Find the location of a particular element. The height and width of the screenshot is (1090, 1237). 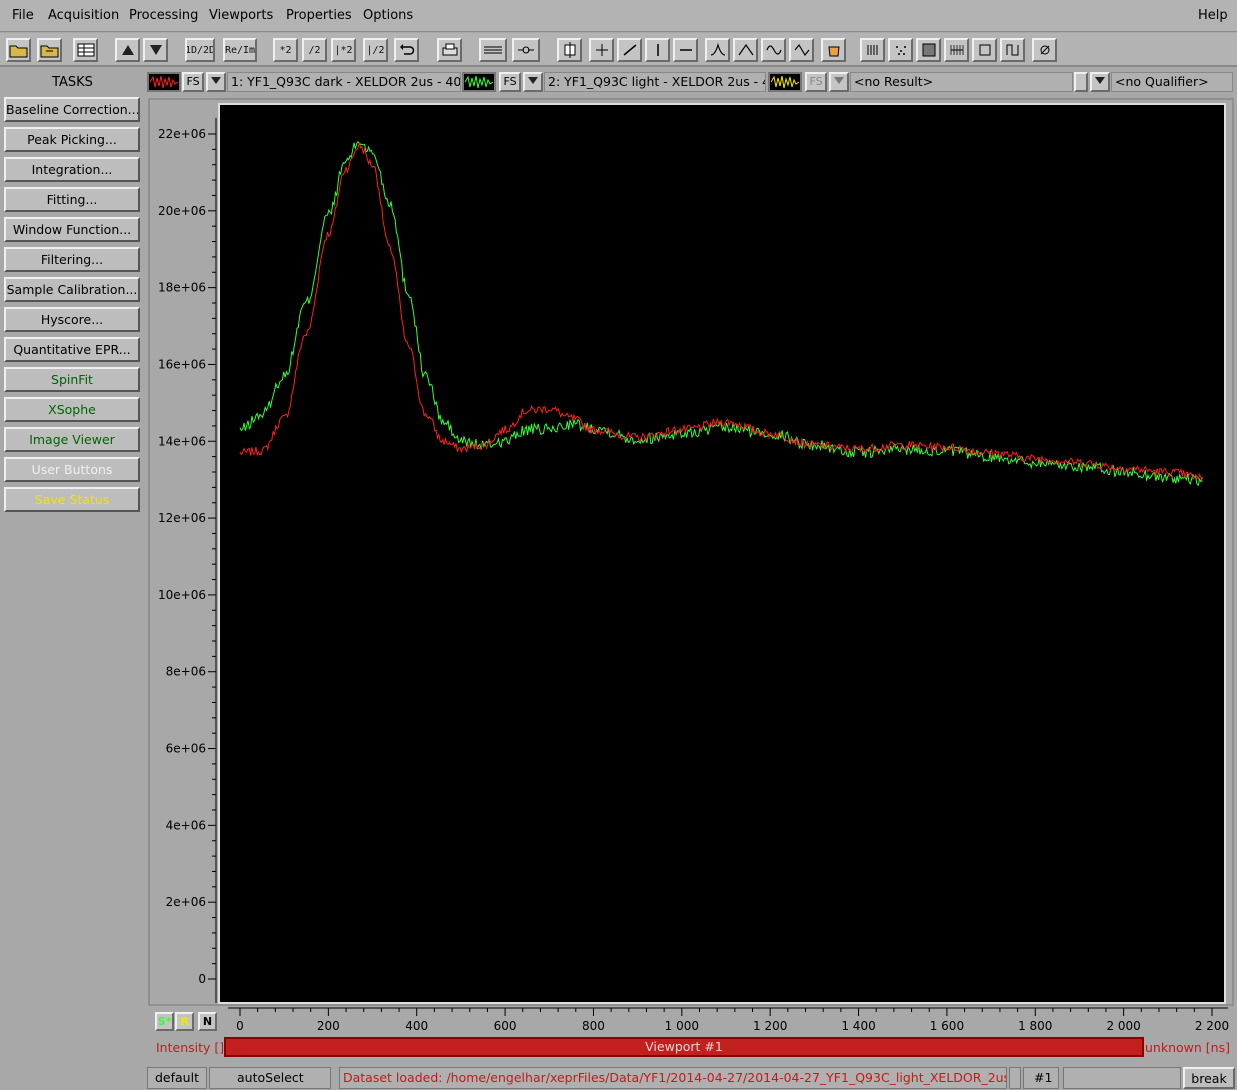

primary-dataset-label: 1: YF1_Q93C dark - XELDOR 2us - 40K is located at coordinates (344, 82).